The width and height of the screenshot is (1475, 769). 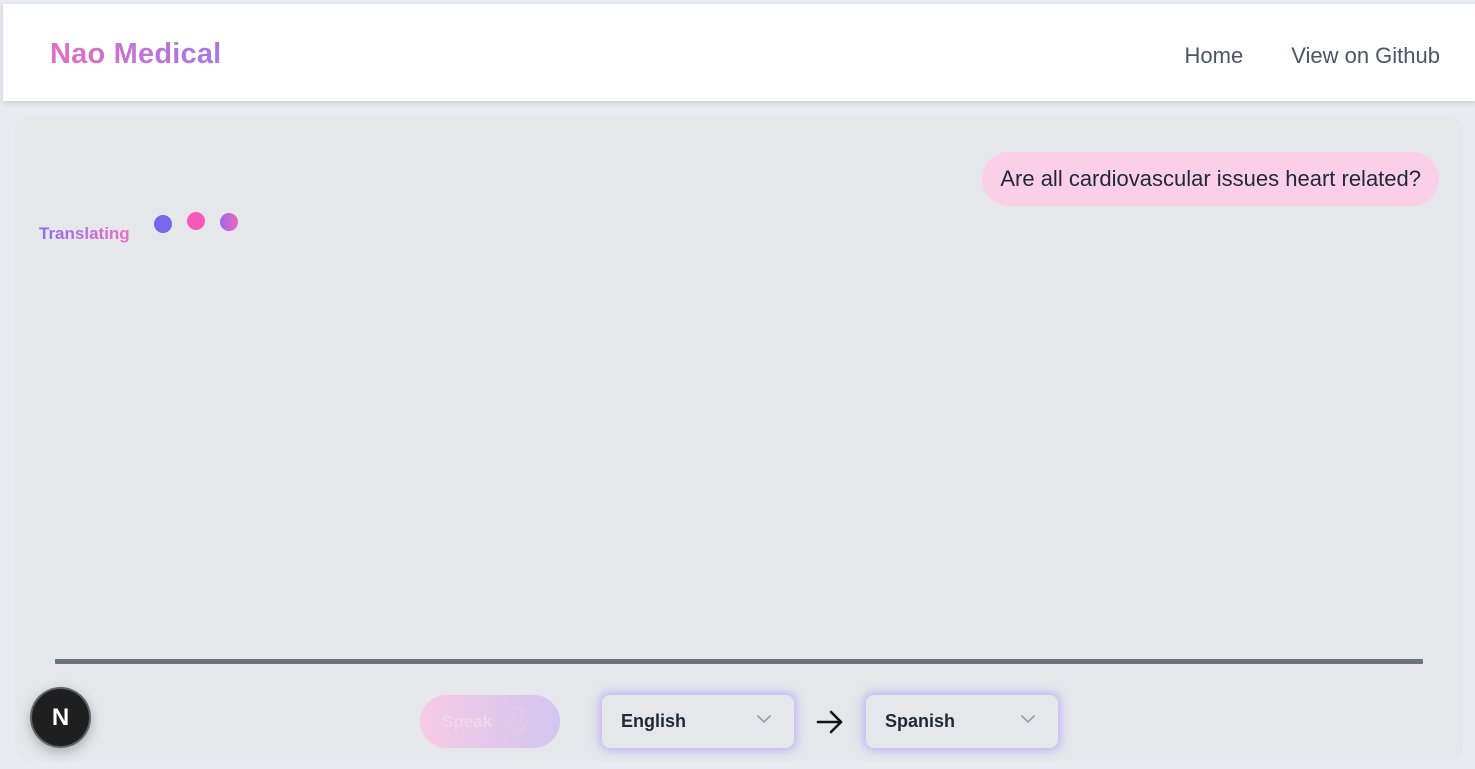 I want to click on top-navbar: Nao Medical Home View on Github, so click(x=739, y=52).